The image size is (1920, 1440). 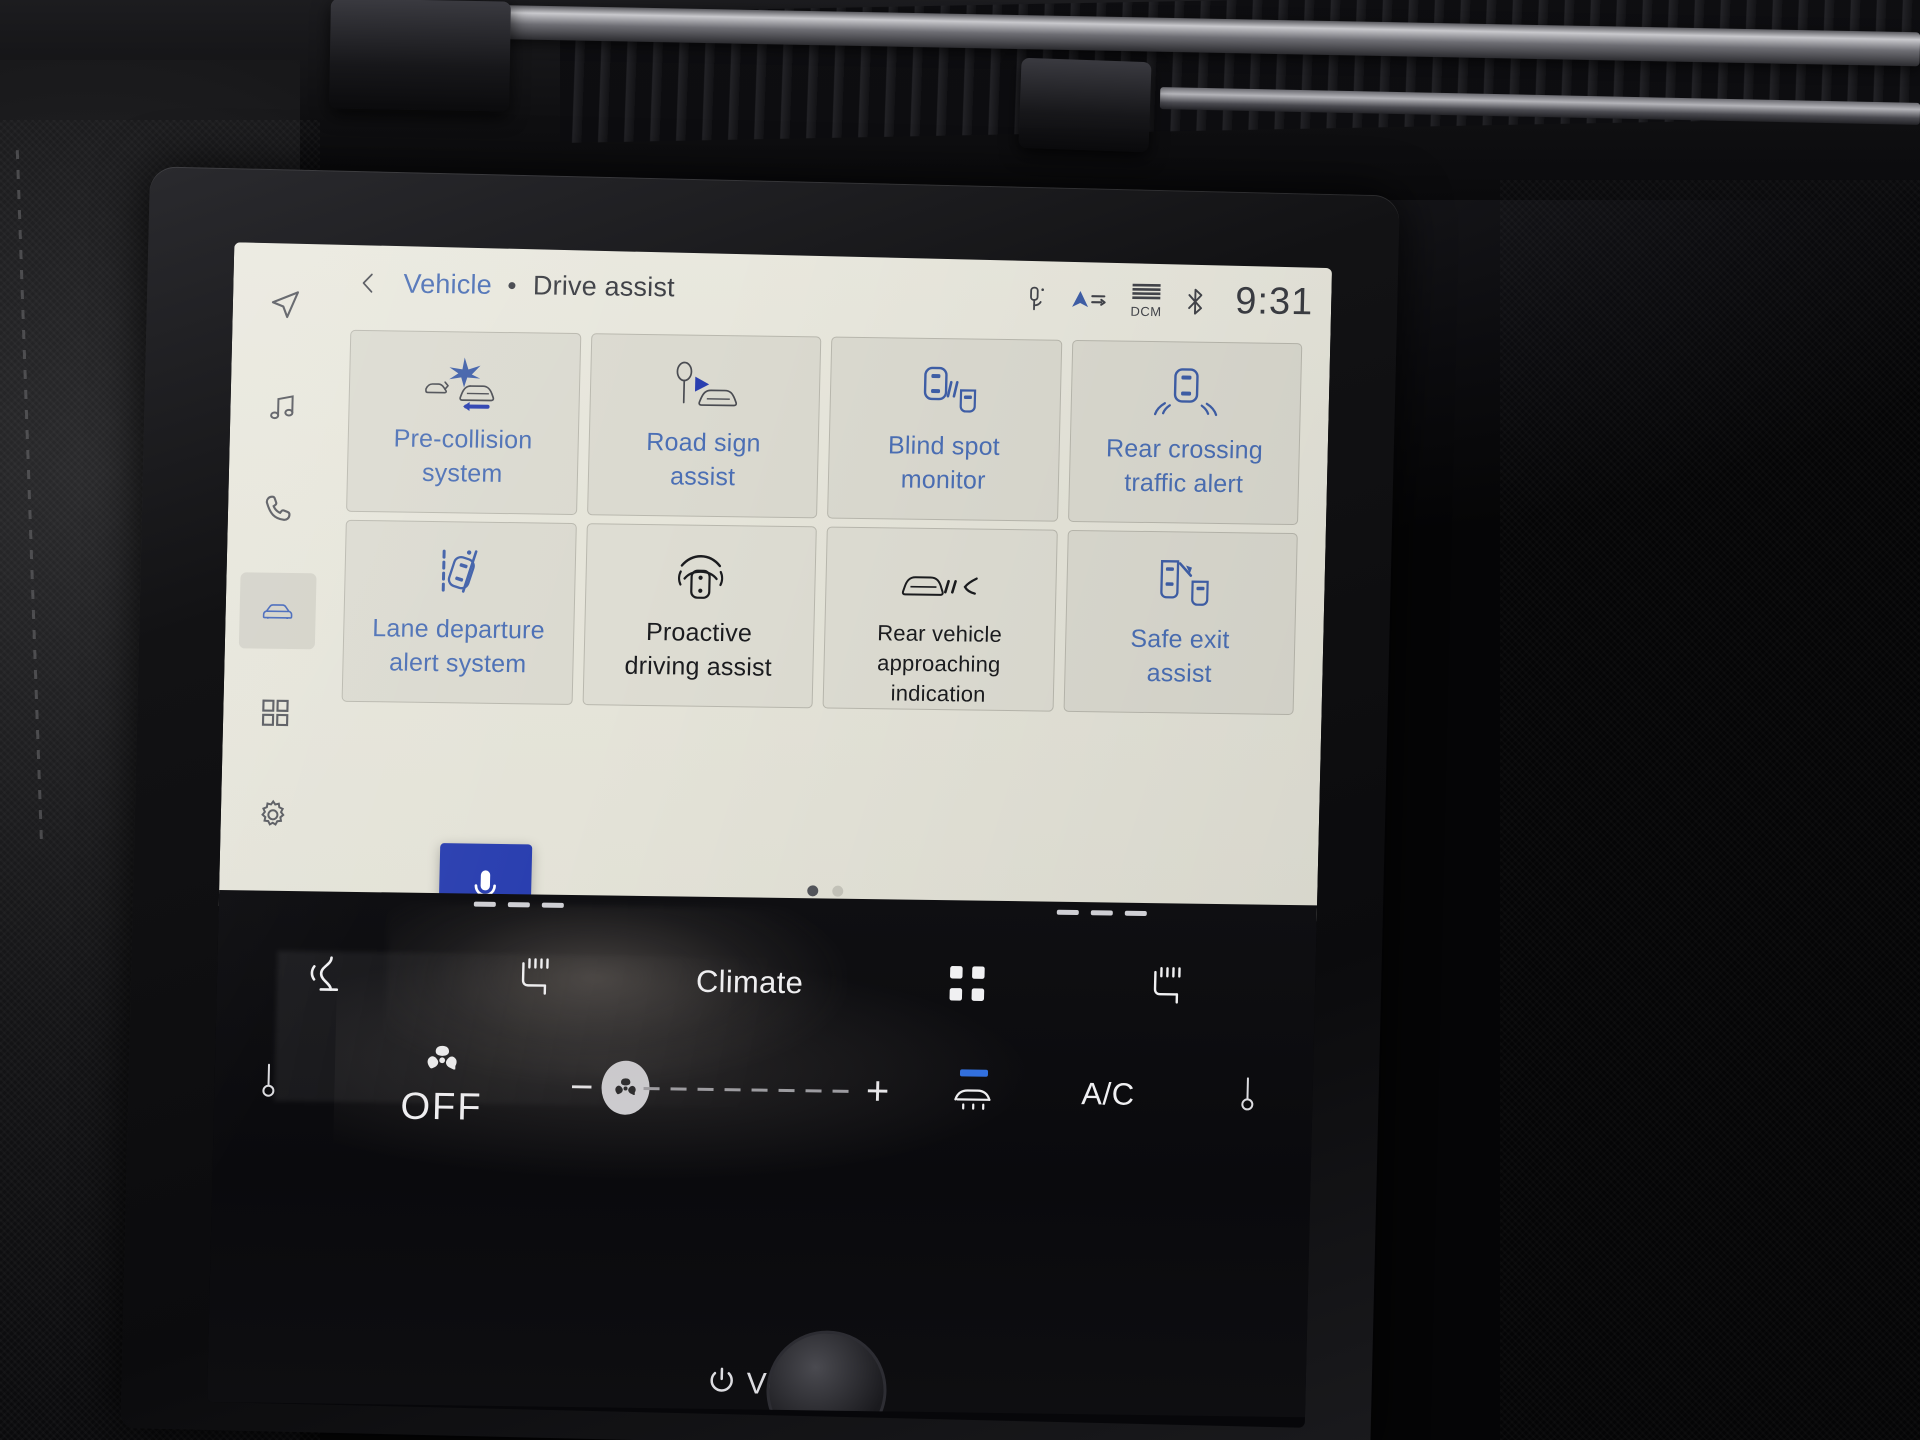 I want to click on sidebar-item-media, so click(x=283, y=406).